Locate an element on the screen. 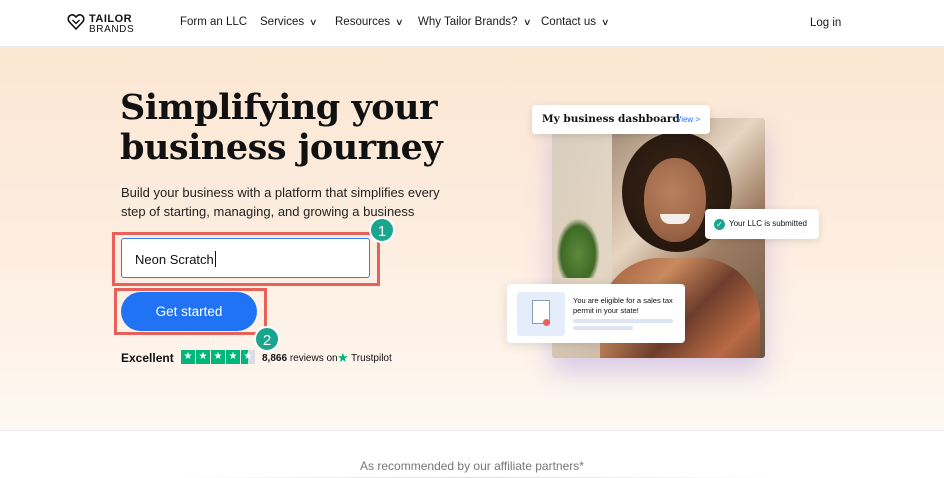 The image size is (944, 478). nav-form-llc-label: Form an LLC is located at coordinates (214, 22).